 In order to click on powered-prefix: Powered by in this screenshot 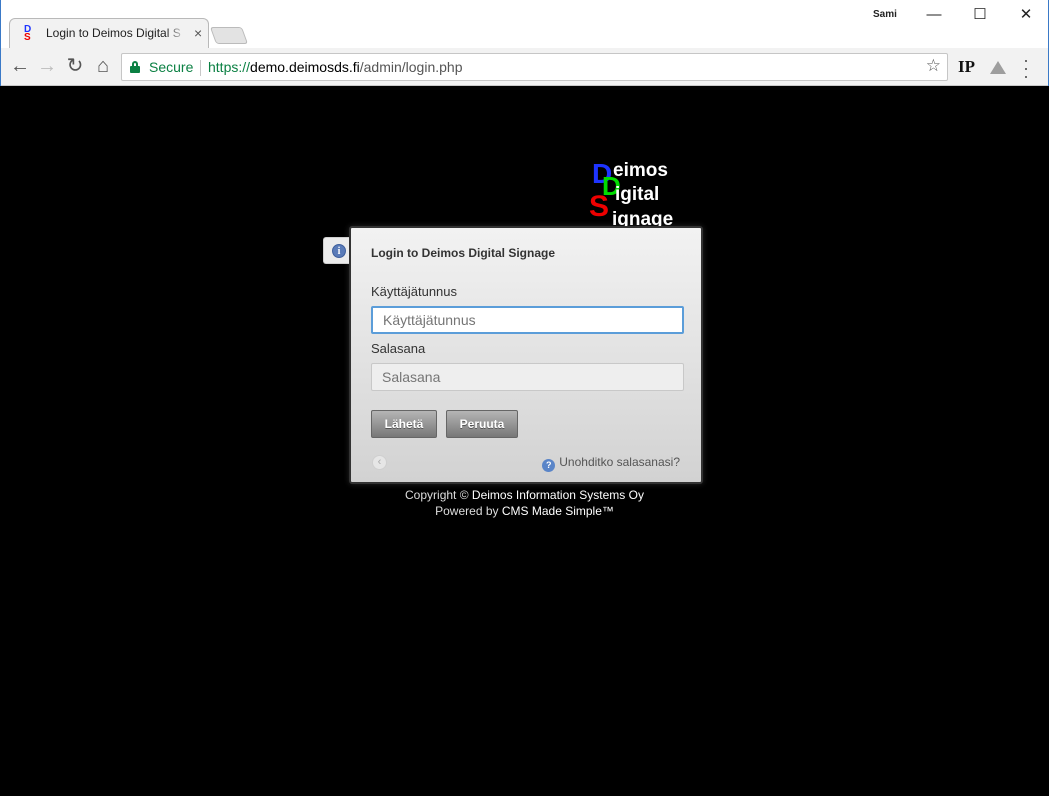, I will do `click(467, 511)`.